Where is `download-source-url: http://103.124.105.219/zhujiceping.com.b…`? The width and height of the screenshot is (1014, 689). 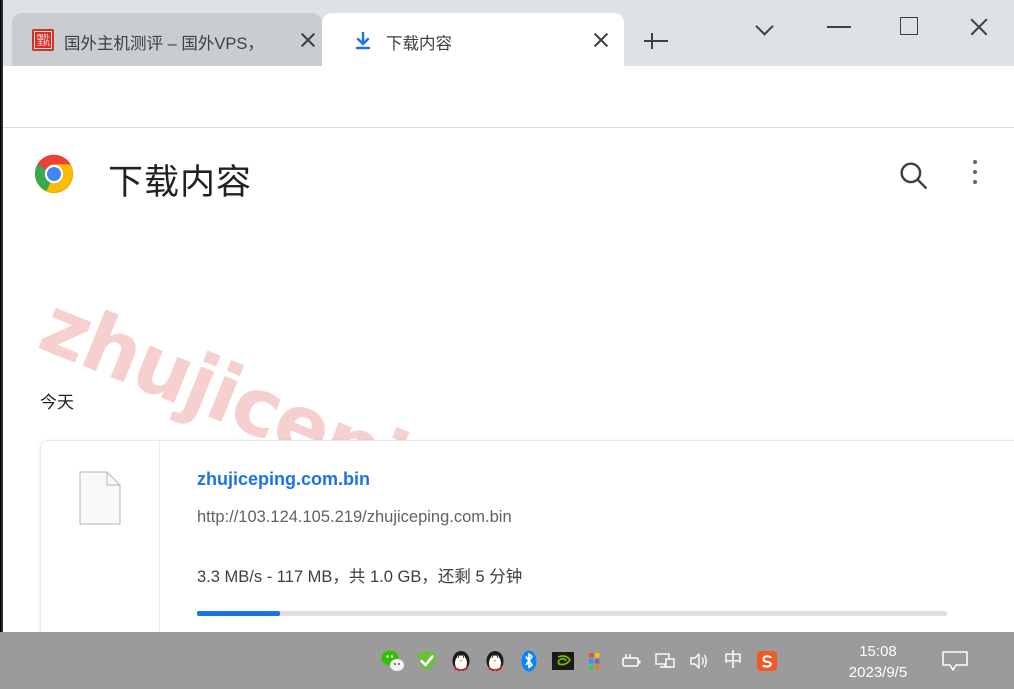
download-source-url: http://103.124.105.219/zhujiceping.com.b… is located at coordinates (354, 517).